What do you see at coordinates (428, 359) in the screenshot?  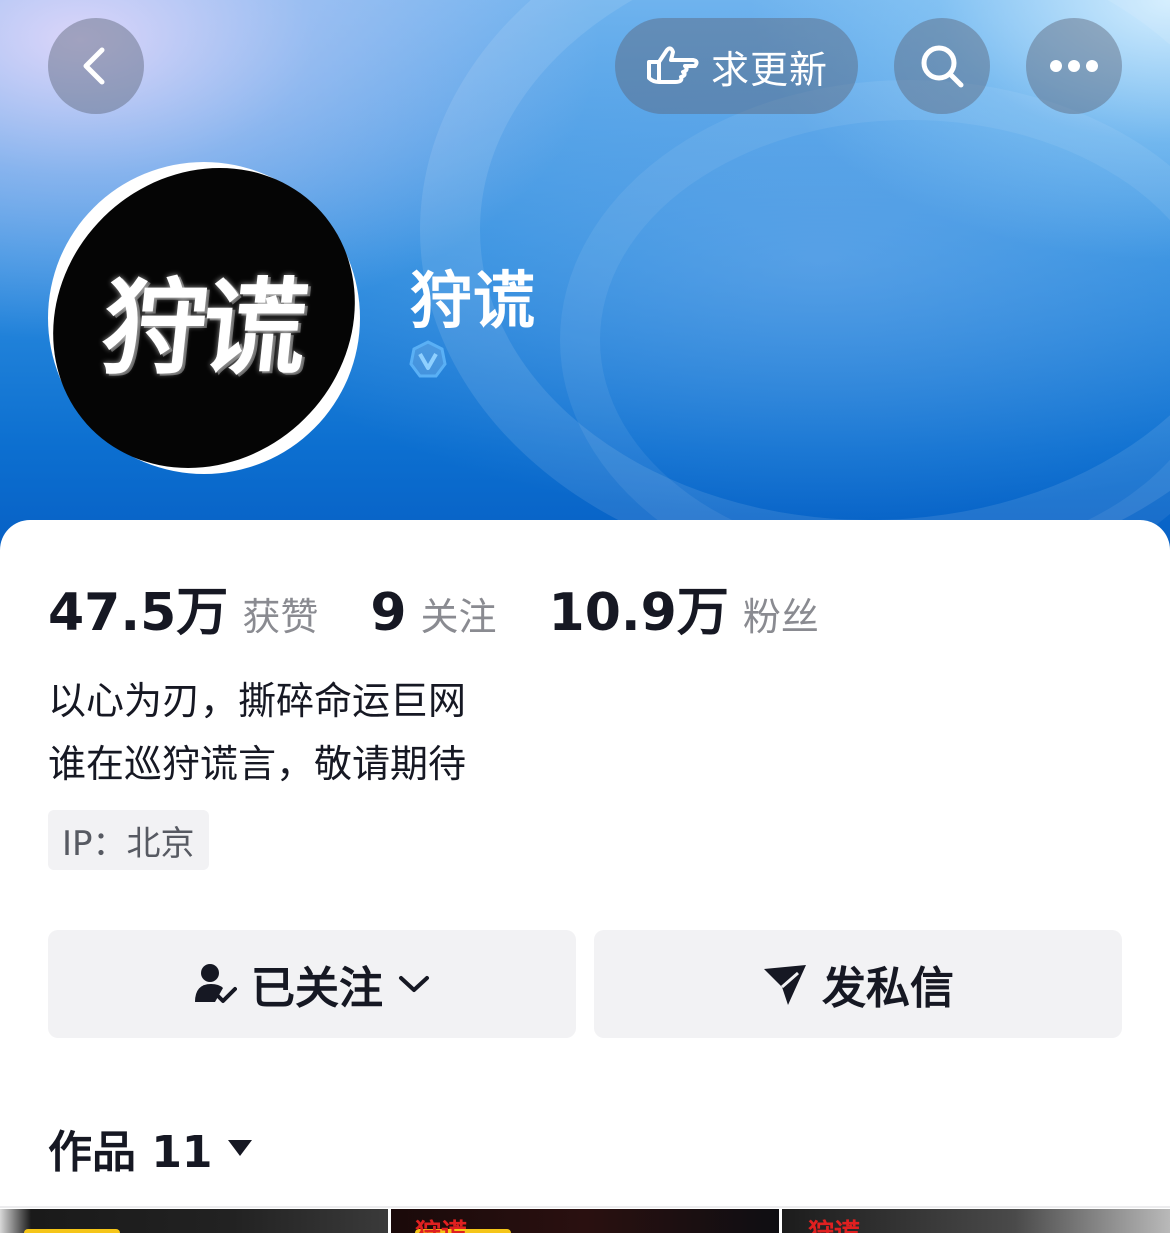 I see `verified-badge-icon` at bounding box center [428, 359].